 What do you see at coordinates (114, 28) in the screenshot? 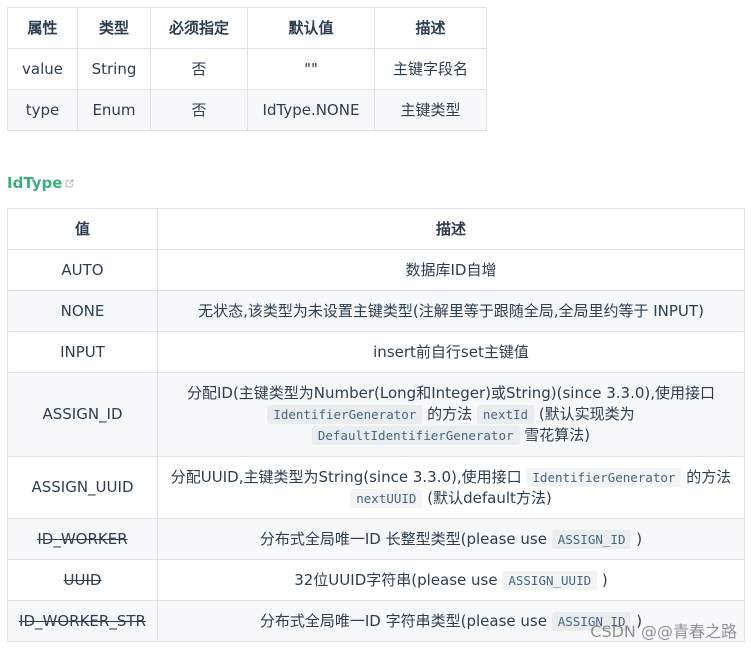
I see `header-cell: 类型` at bounding box center [114, 28].